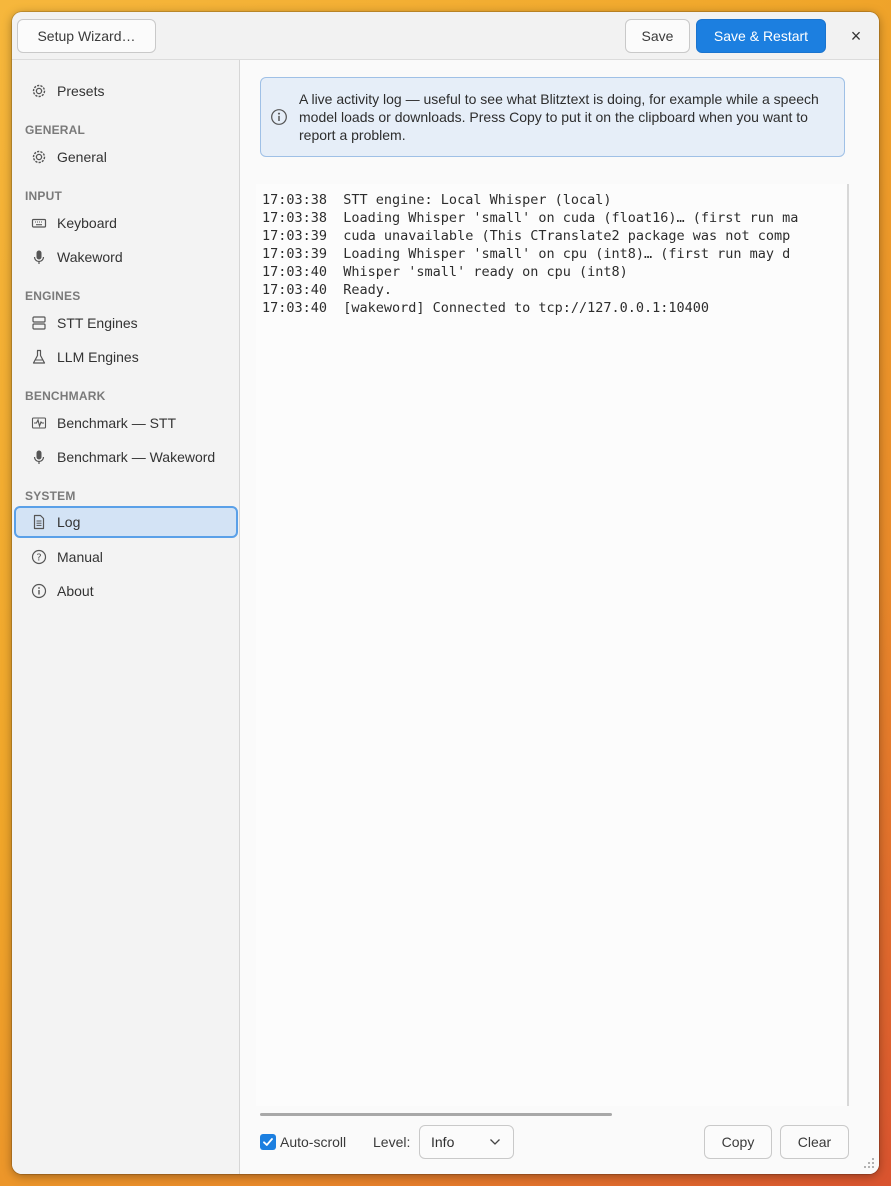 The height and width of the screenshot is (1186, 891). Describe the element at coordinates (126, 591) in the screenshot. I see `sidebar-item-about: About` at that location.